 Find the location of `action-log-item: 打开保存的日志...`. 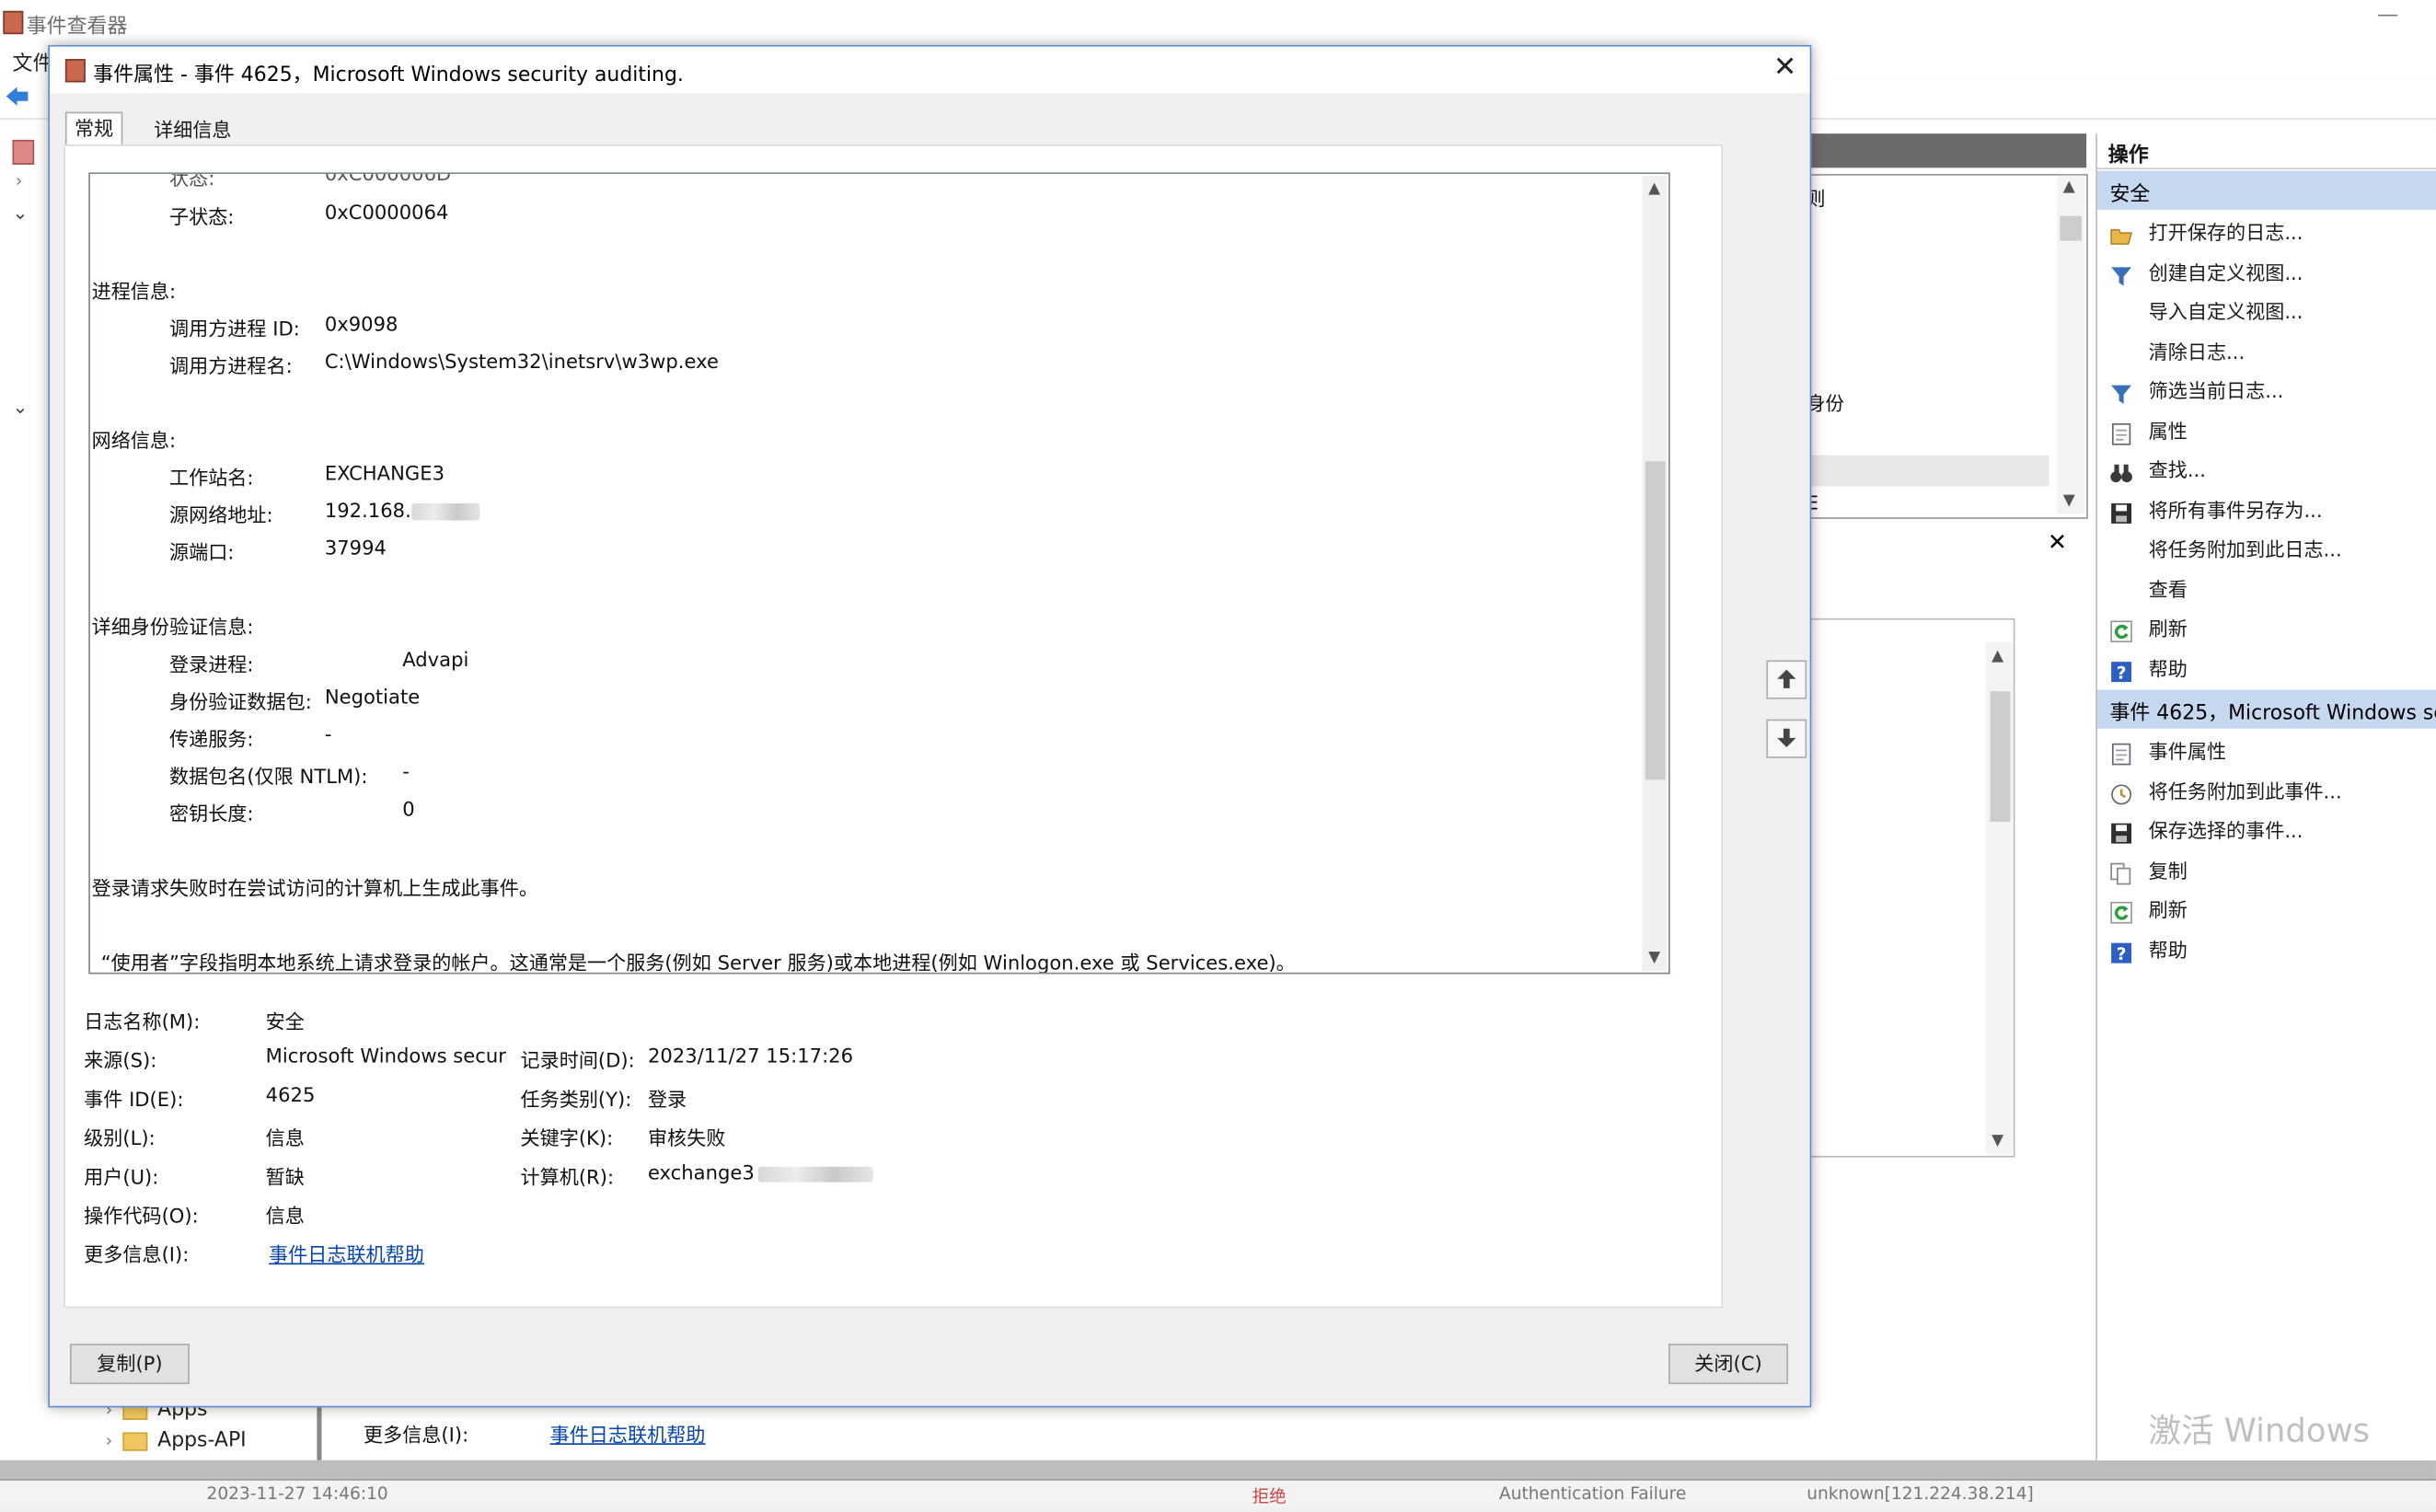

action-log-item: 打开保存的日志... is located at coordinates (2266, 229).